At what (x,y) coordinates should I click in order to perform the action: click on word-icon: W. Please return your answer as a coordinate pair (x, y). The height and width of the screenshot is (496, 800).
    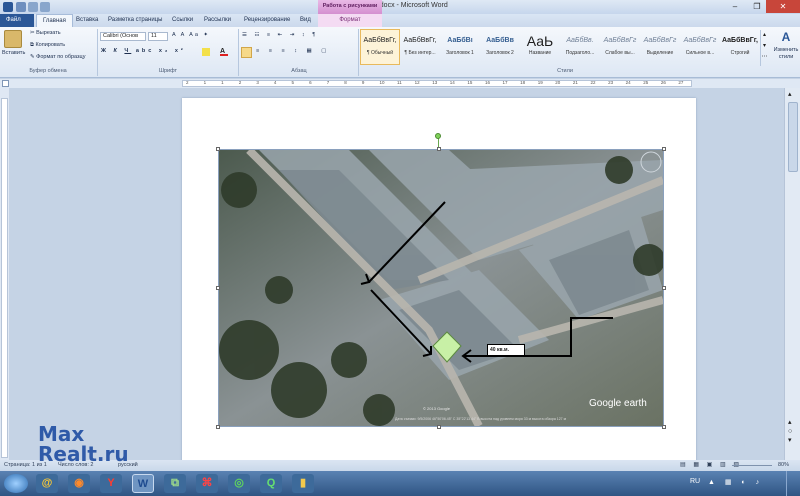
    Looking at the image, I should click on (143, 483).